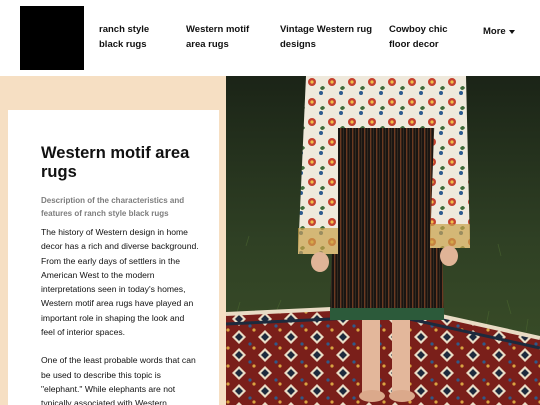 The height and width of the screenshot is (405, 540). Describe the element at coordinates (226, 37) in the screenshot. I see `nav-item-western-motif-area-rugs: Western motif area rugs` at that location.